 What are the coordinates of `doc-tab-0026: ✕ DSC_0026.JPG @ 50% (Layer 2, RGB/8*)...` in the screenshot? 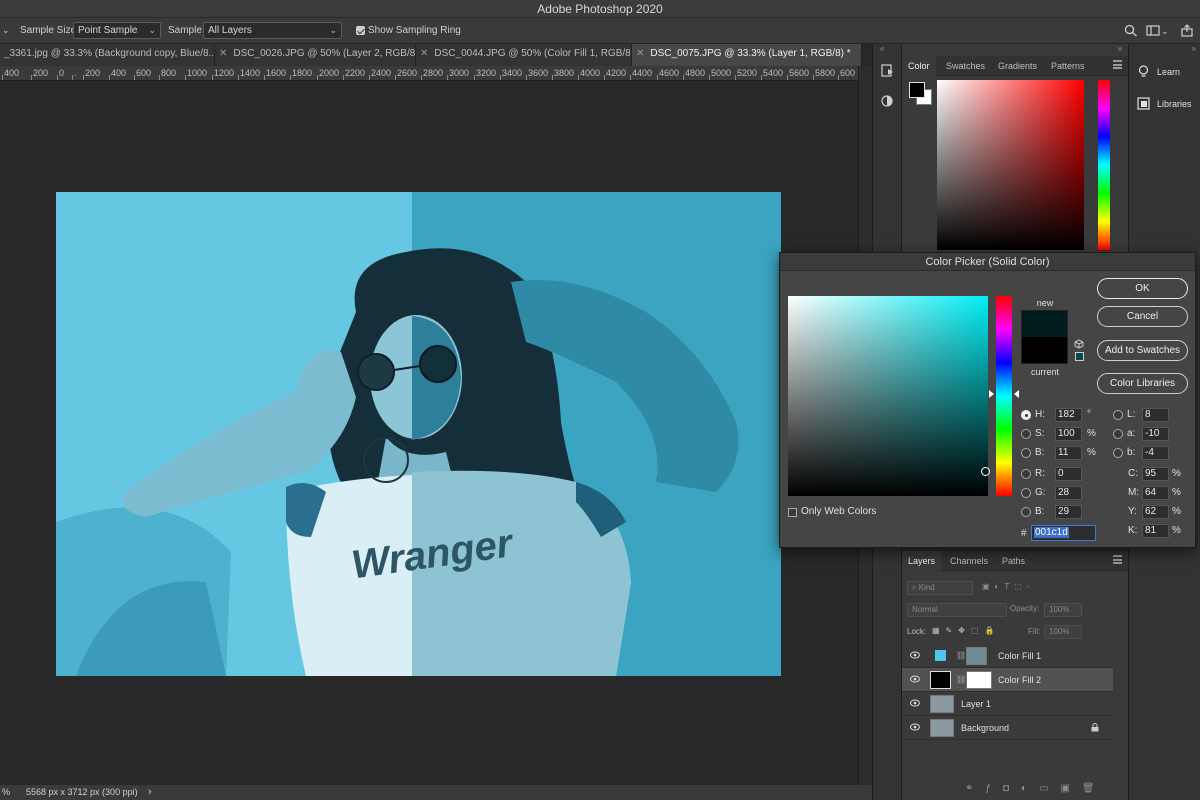 It's located at (315, 55).